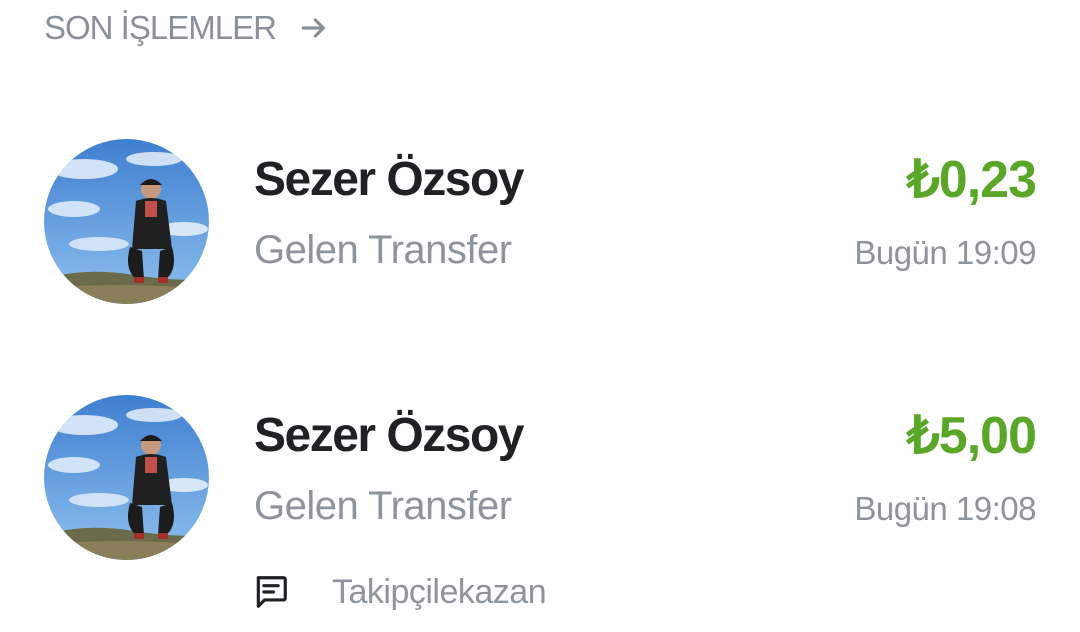 The width and height of the screenshot is (1080, 632). What do you see at coordinates (126, 477) in the screenshot?
I see `avatar` at bounding box center [126, 477].